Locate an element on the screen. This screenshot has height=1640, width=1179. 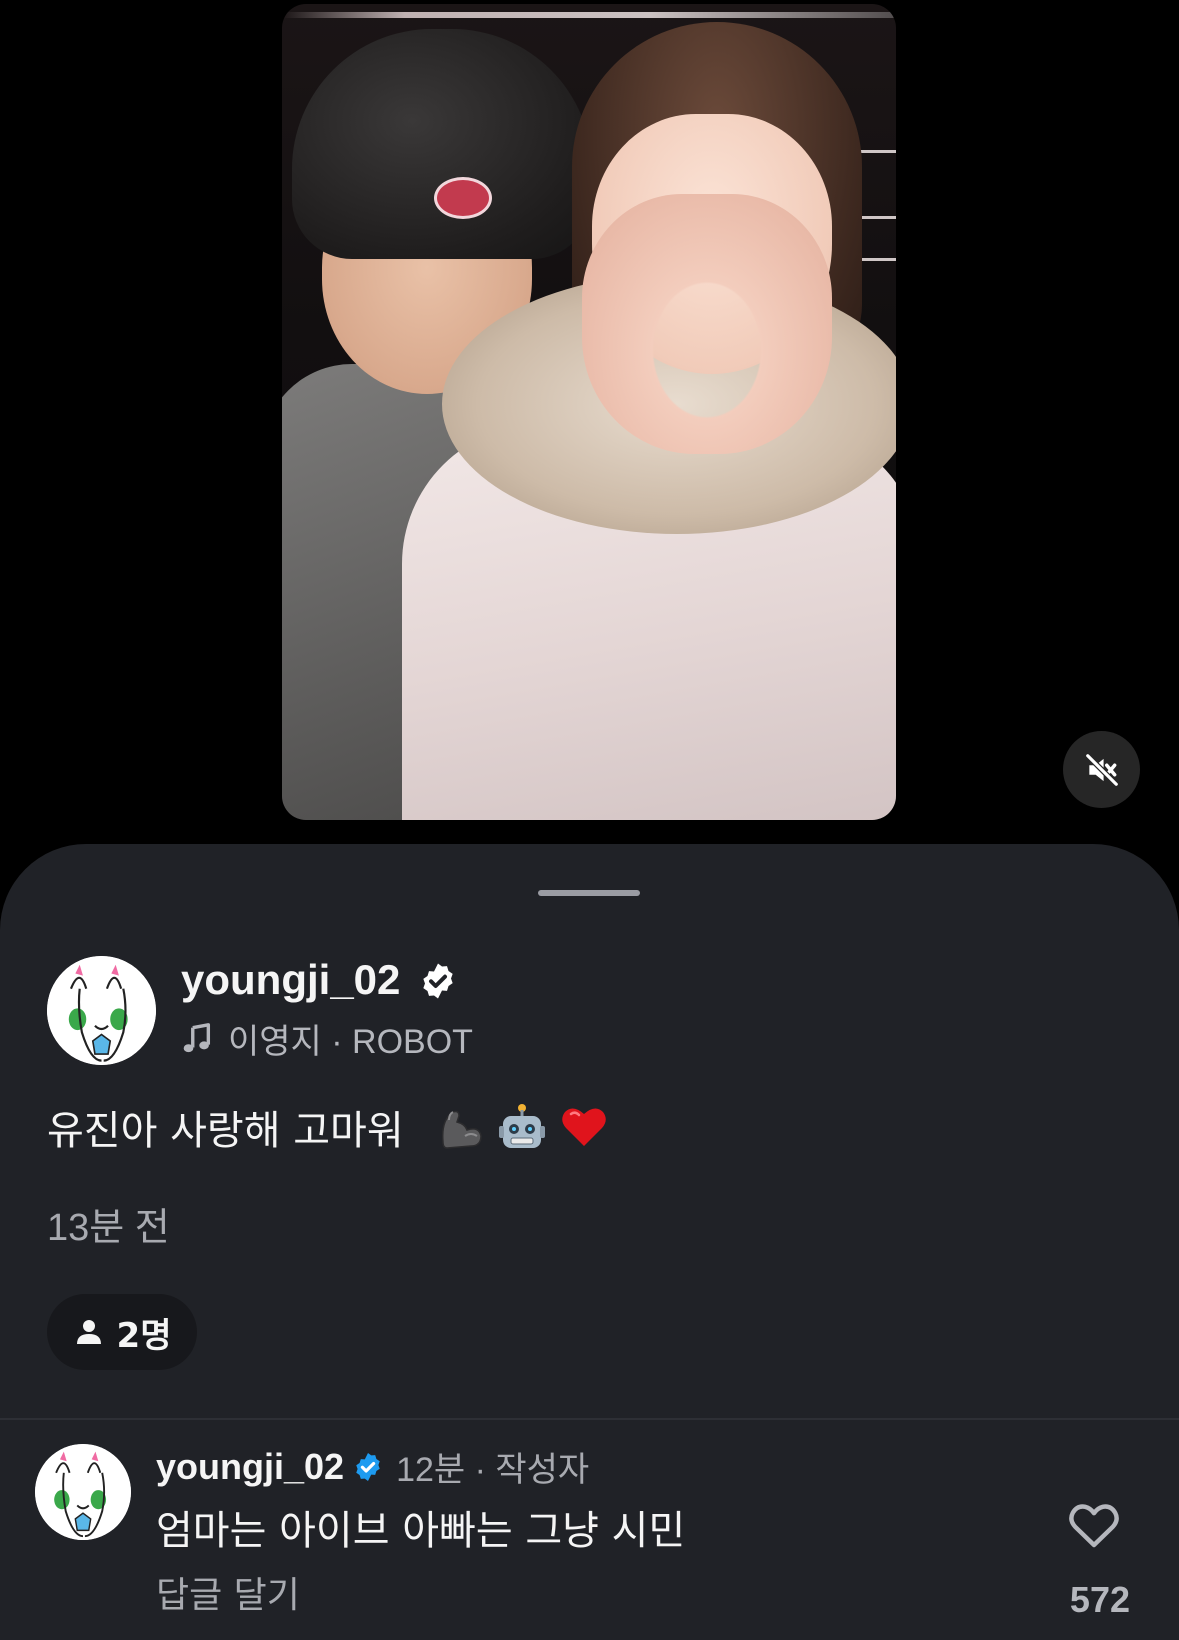
right-person-hands is located at coordinates (707, 324).